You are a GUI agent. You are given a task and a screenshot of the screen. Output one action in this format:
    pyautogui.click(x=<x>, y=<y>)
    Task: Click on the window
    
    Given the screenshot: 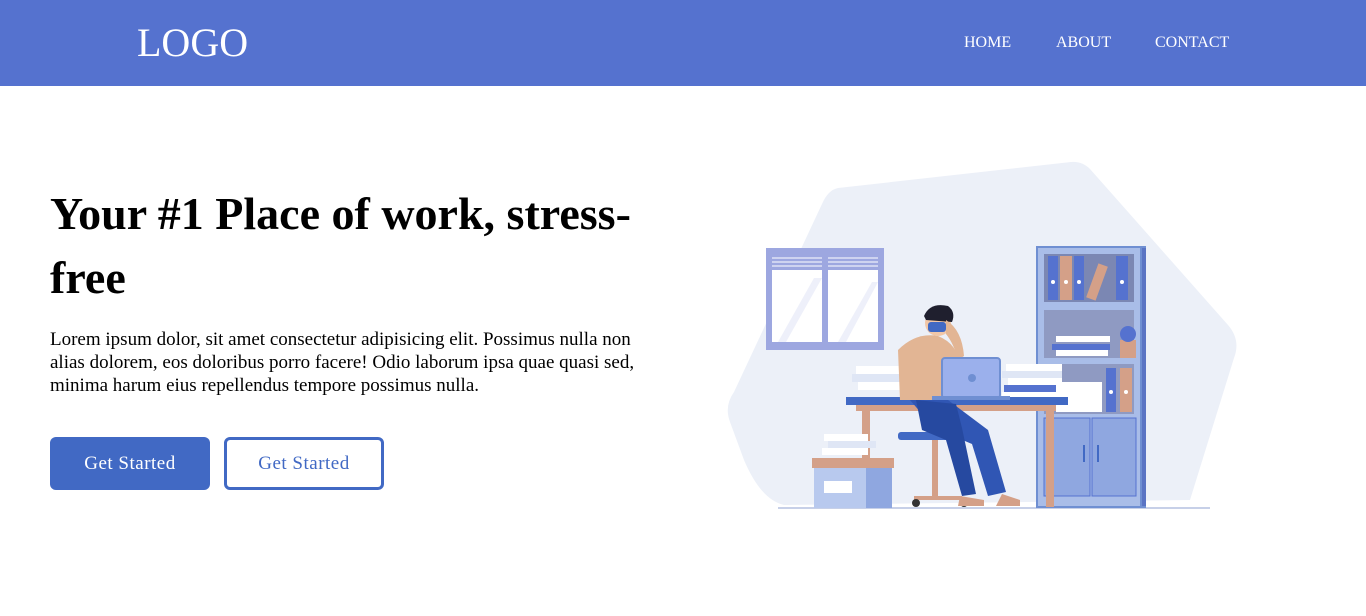 What is the action you would take?
    pyautogui.click(x=825, y=299)
    